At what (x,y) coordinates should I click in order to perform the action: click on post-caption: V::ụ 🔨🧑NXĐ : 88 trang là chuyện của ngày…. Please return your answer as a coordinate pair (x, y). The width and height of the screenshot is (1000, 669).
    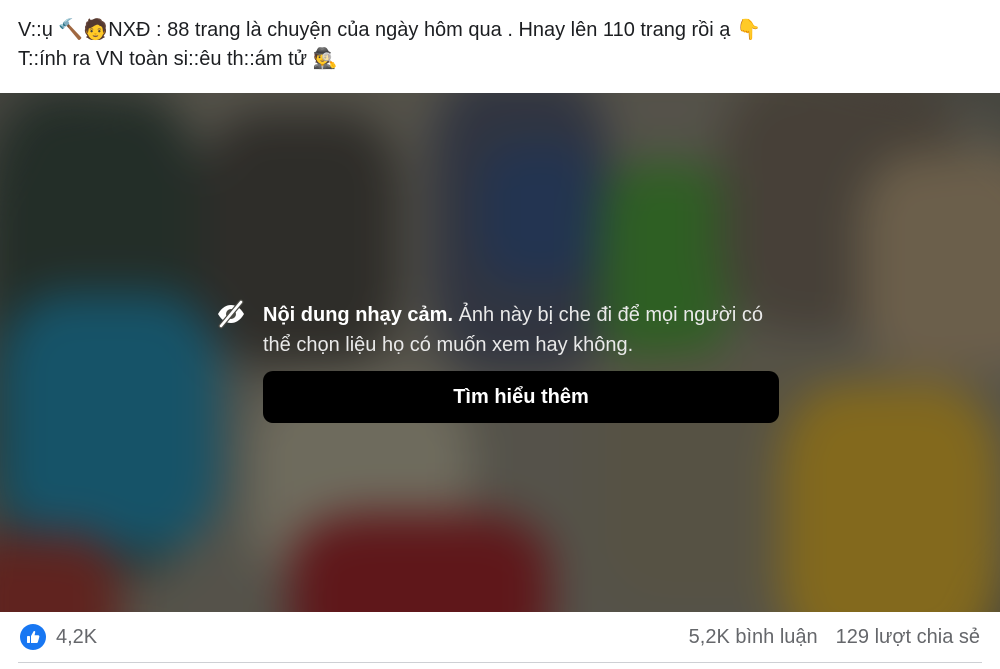
    Looking at the image, I should click on (498, 45).